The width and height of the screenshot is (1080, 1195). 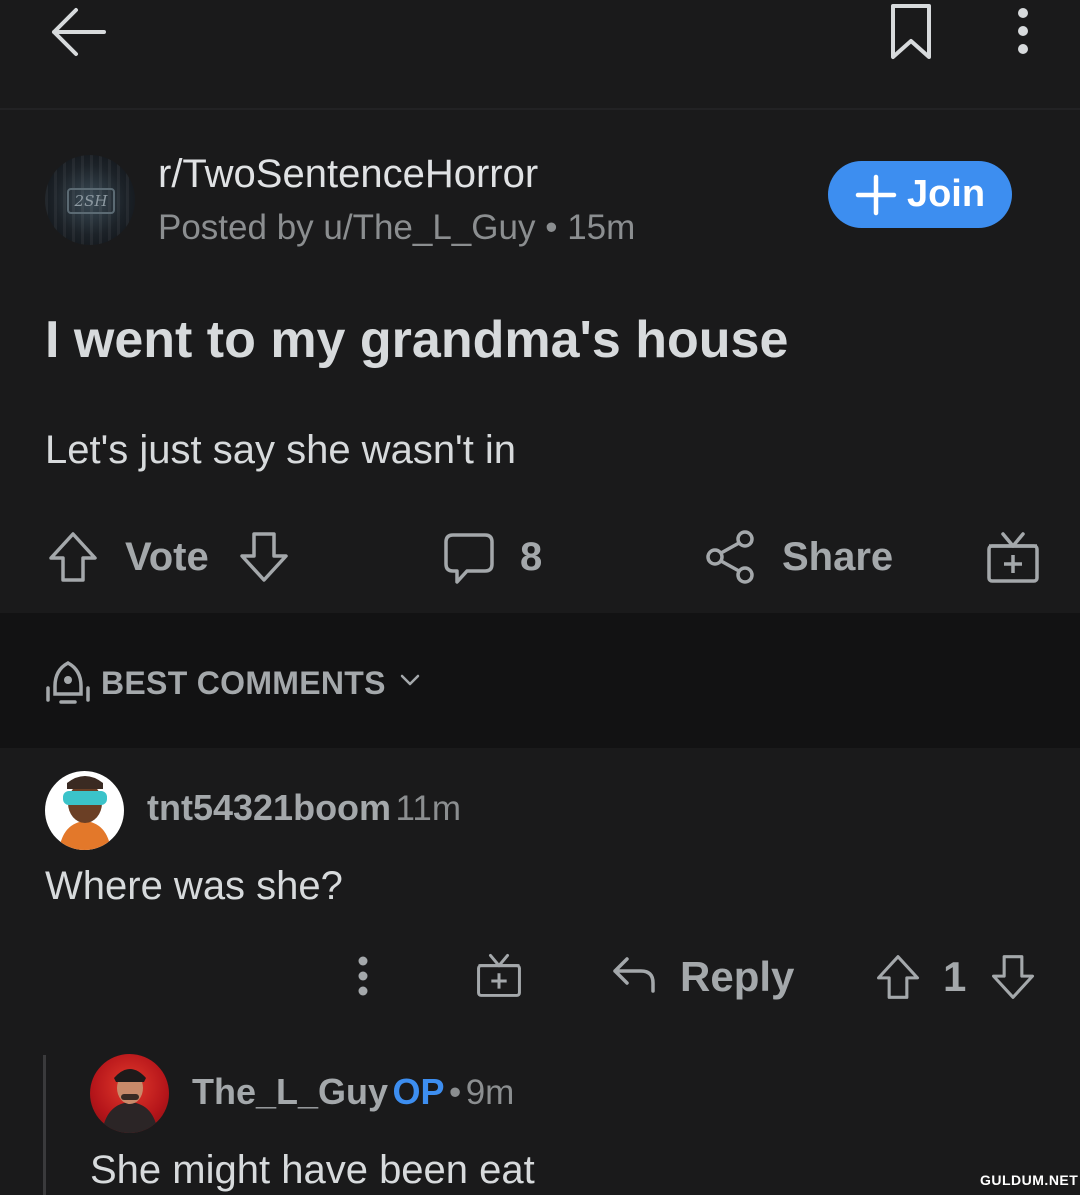 What do you see at coordinates (410, 680) in the screenshot?
I see `chevron-down-icon` at bounding box center [410, 680].